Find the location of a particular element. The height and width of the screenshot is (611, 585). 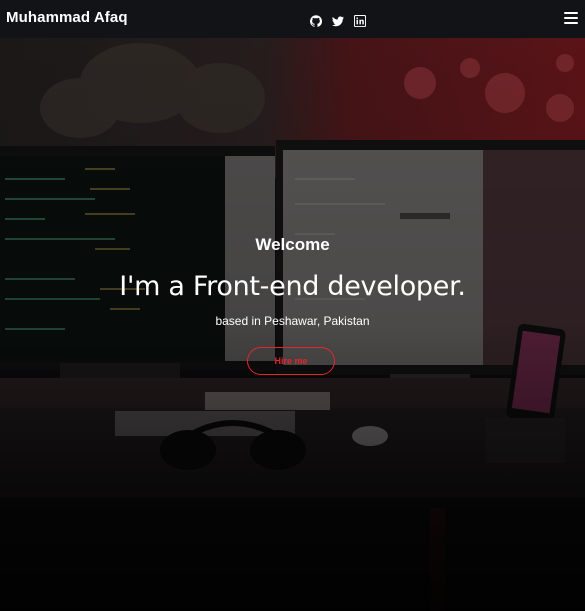

hero-location: based in Peshawar, Pakistan is located at coordinates (292, 321).